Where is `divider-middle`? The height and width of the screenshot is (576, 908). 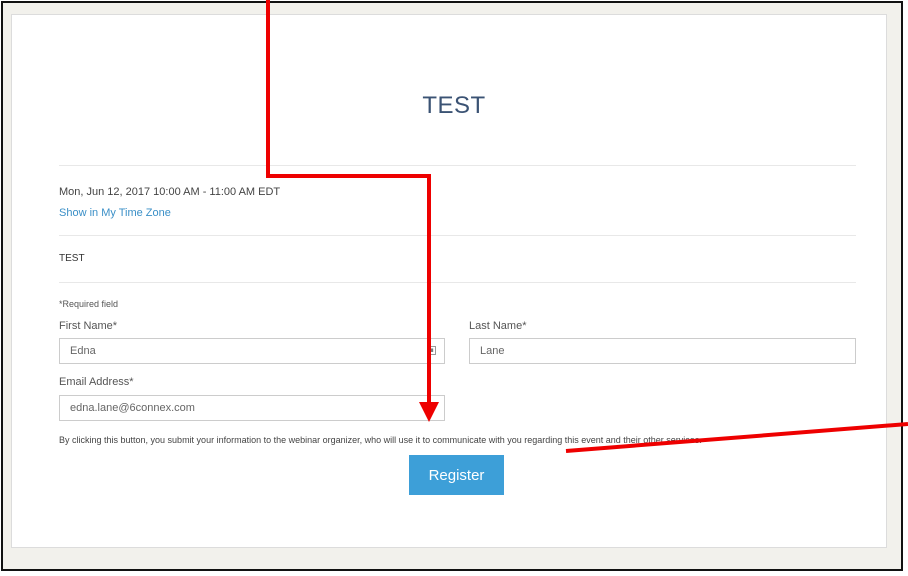 divider-middle is located at coordinates (457, 235).